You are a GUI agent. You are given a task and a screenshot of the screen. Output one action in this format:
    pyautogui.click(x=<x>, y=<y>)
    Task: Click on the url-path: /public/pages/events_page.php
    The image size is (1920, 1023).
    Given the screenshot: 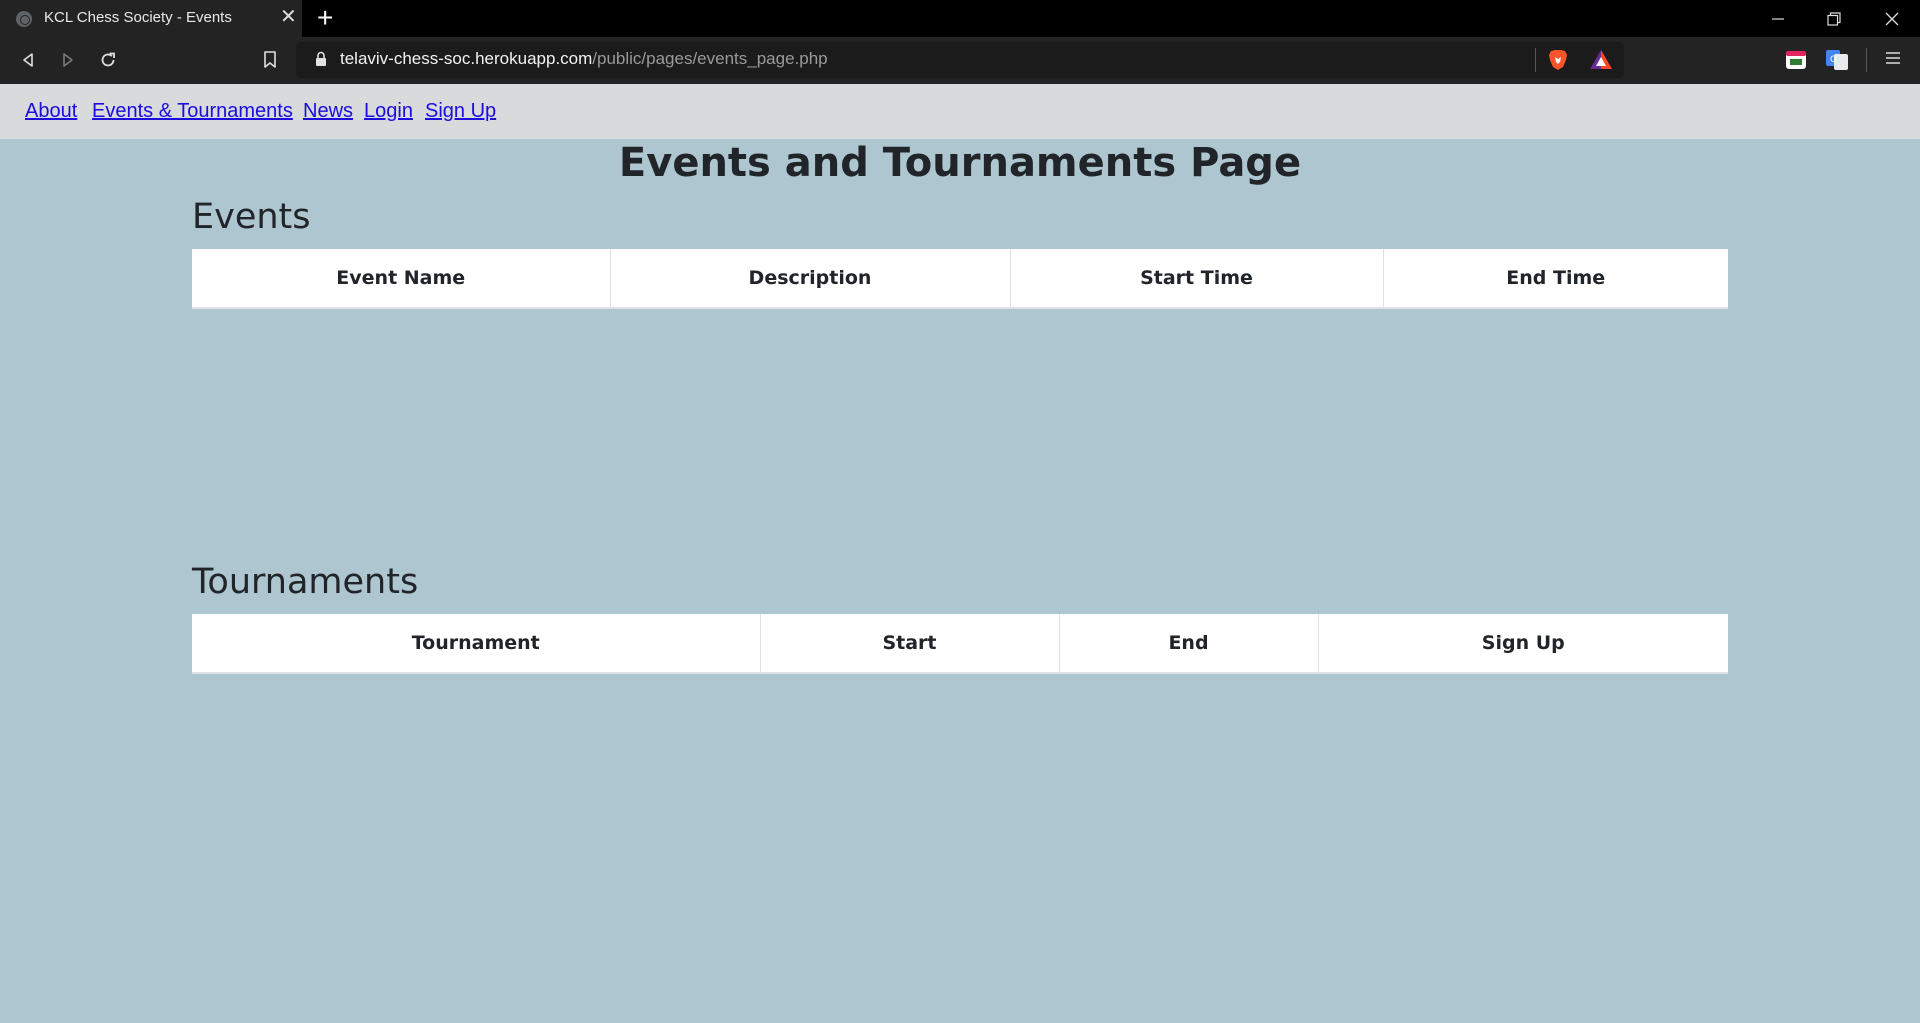 What is the action you would take?
    pyautogui.click(x=710, y=58)
    